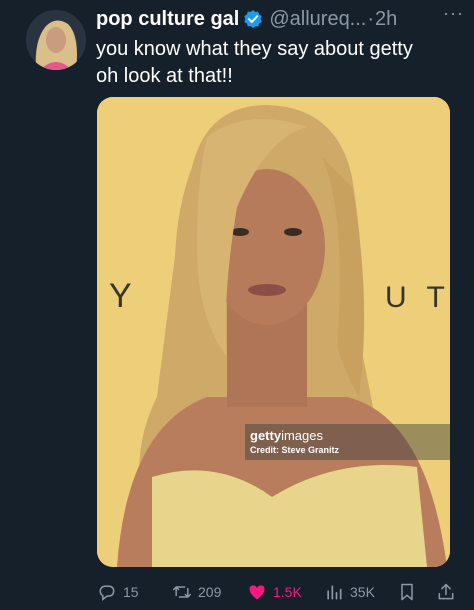 This screenshot has height=610, width=474. I want to click on action-bar: 15 209 1.5K 35K, so click(282, 593).